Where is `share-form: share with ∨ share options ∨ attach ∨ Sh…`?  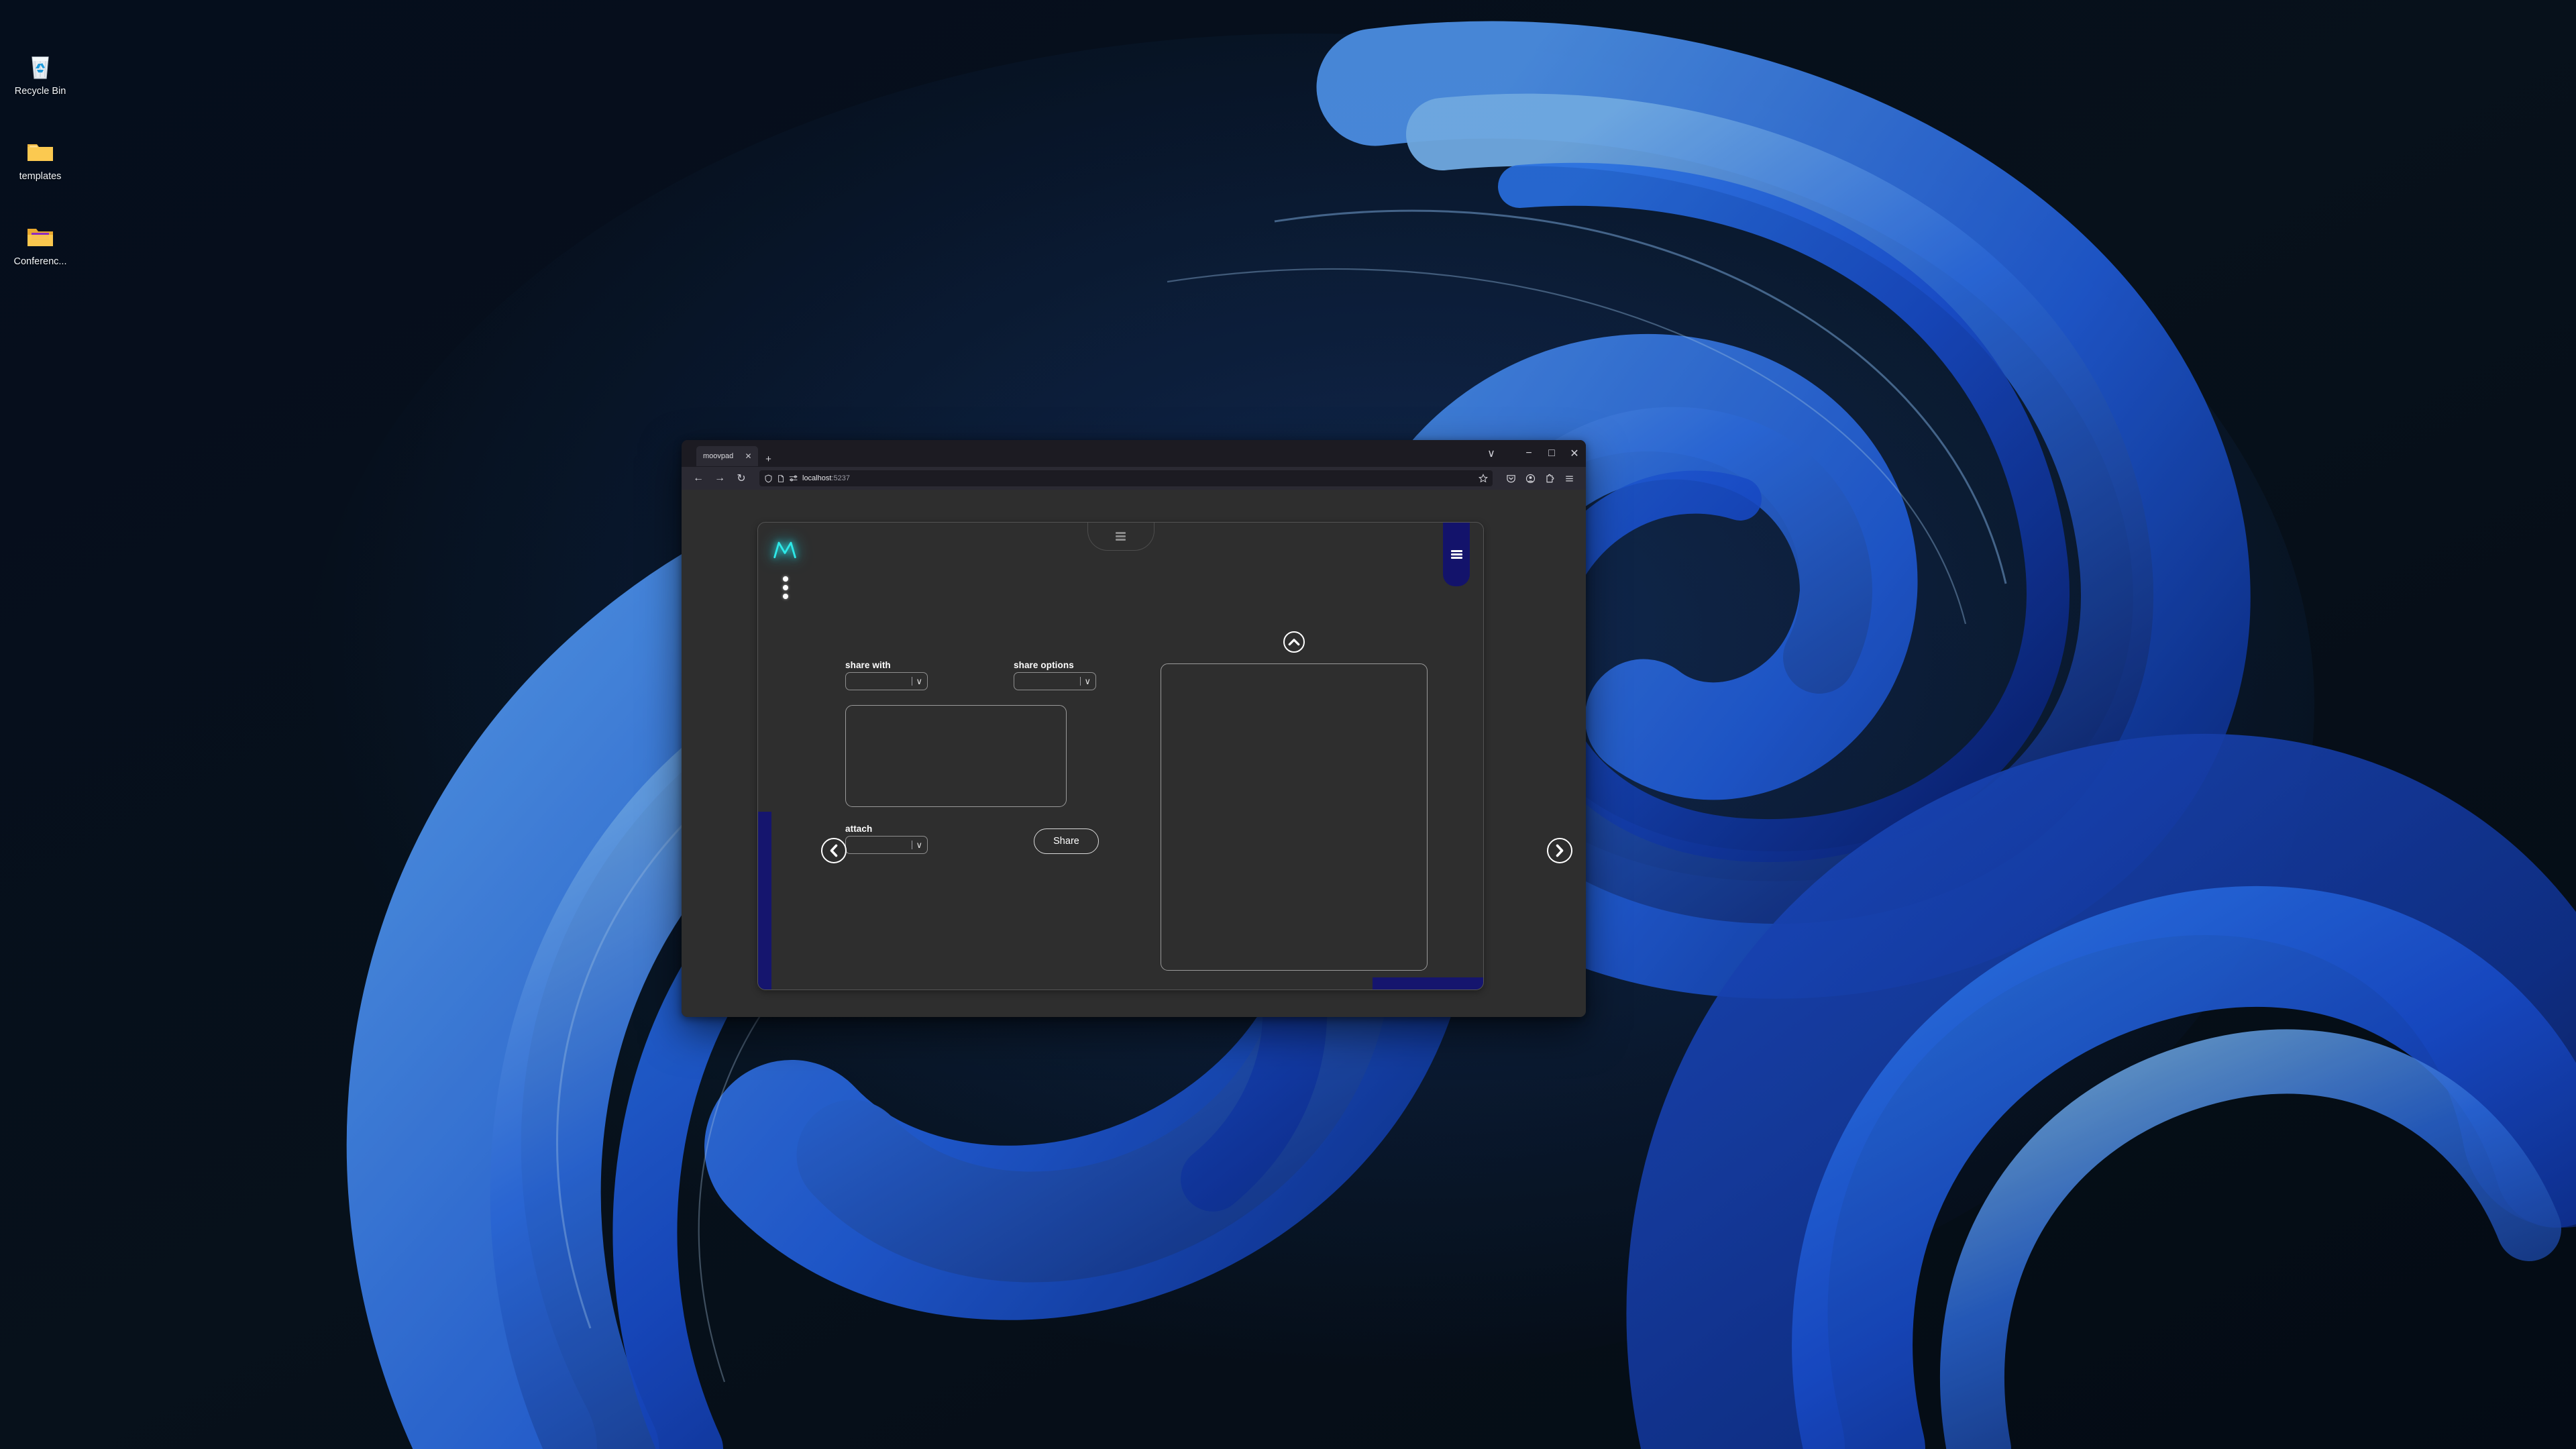 share-form: share with ∨ share options ∨ attach ∨ Sh… is located at coordinates (986, 757).